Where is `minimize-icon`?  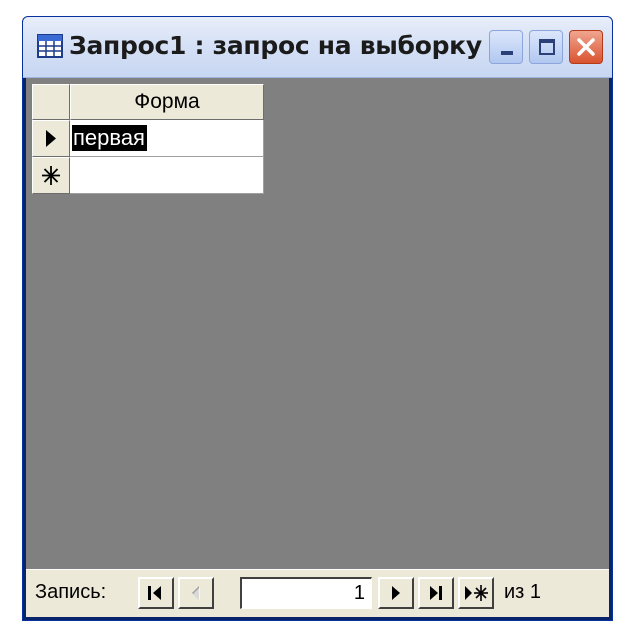 minimize-icon is located at coordinates (507, 53).